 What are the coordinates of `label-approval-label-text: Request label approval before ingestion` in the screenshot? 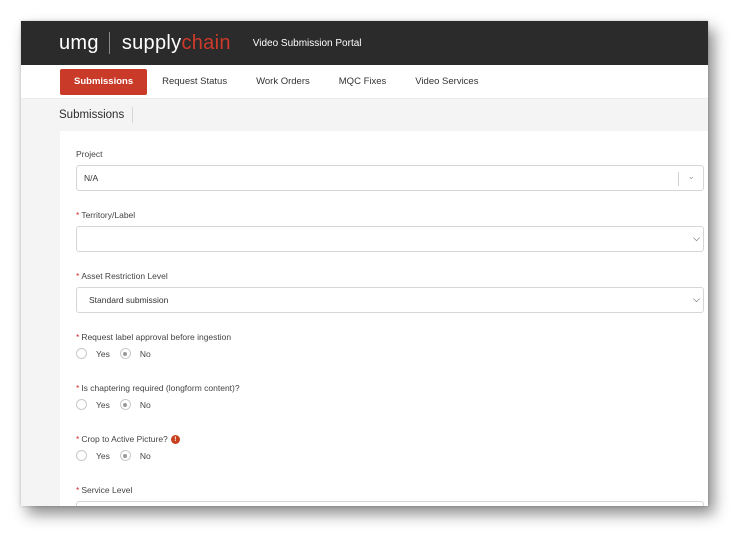 It's located at (156, 337).